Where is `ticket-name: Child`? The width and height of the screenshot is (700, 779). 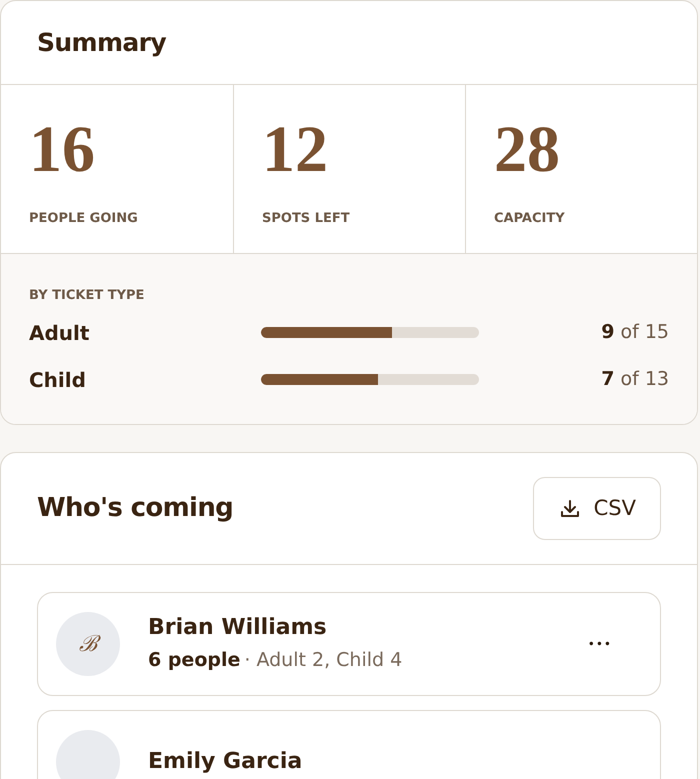 ticket-name: Child is located at coordinates (58, 380).